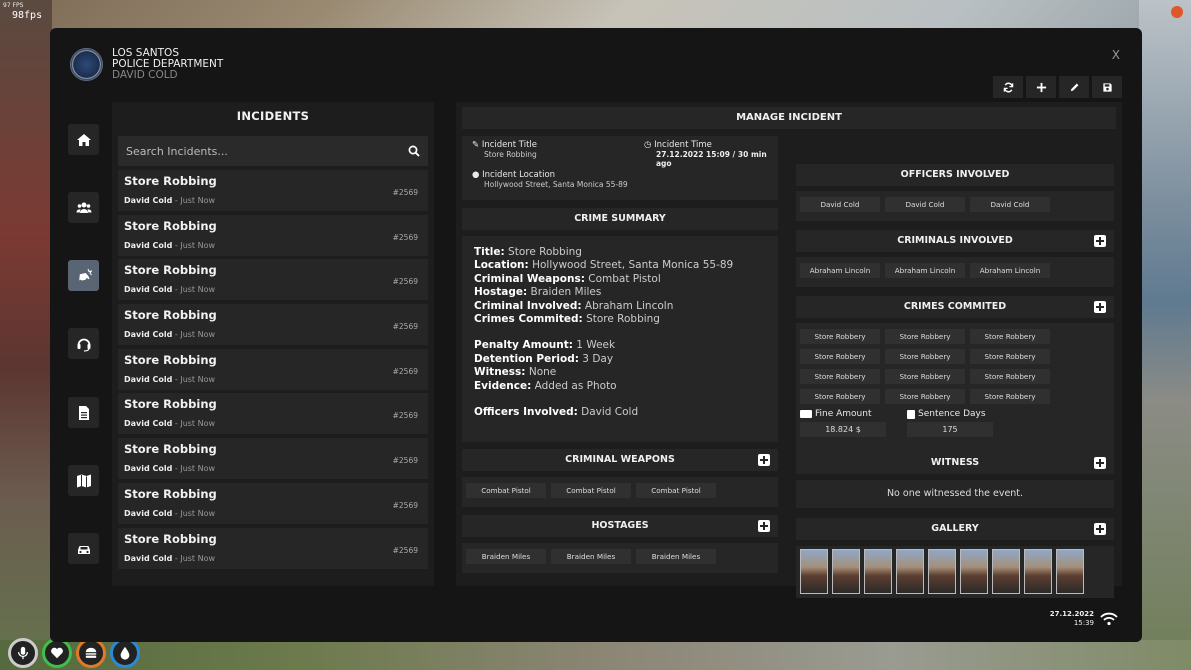 The height and width of the screenshot is (670, 1191). Describe the element at coordinates (83, 548) in the screenshot. I see `sidebar-item-vehicles` at that location.